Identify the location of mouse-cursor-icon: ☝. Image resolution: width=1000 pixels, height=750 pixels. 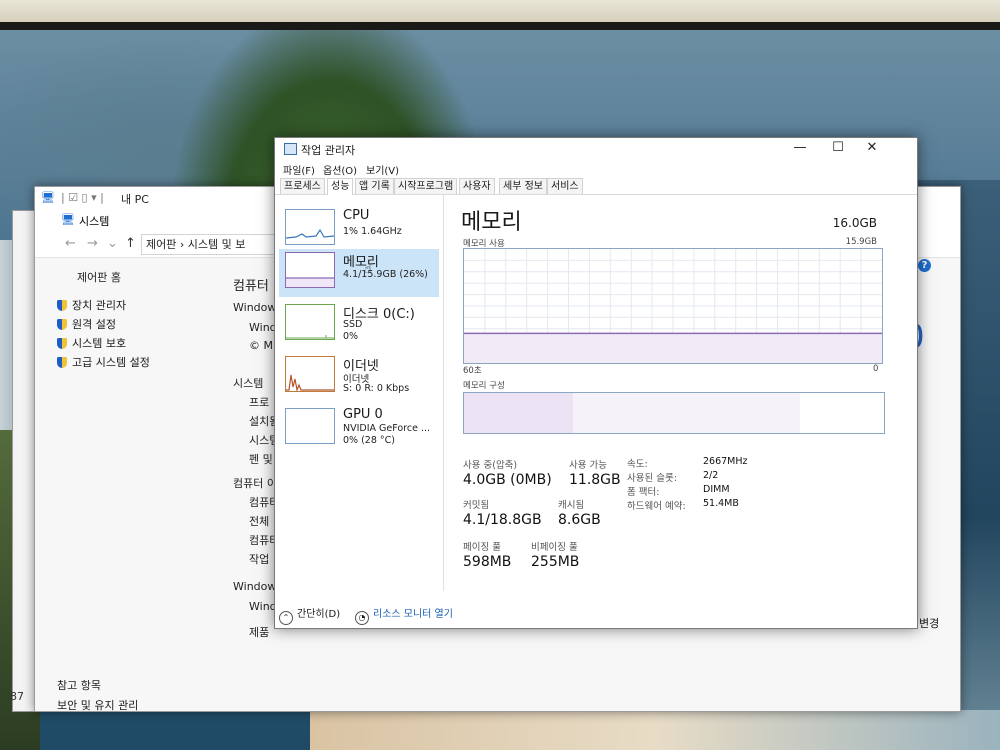
(368, 269).